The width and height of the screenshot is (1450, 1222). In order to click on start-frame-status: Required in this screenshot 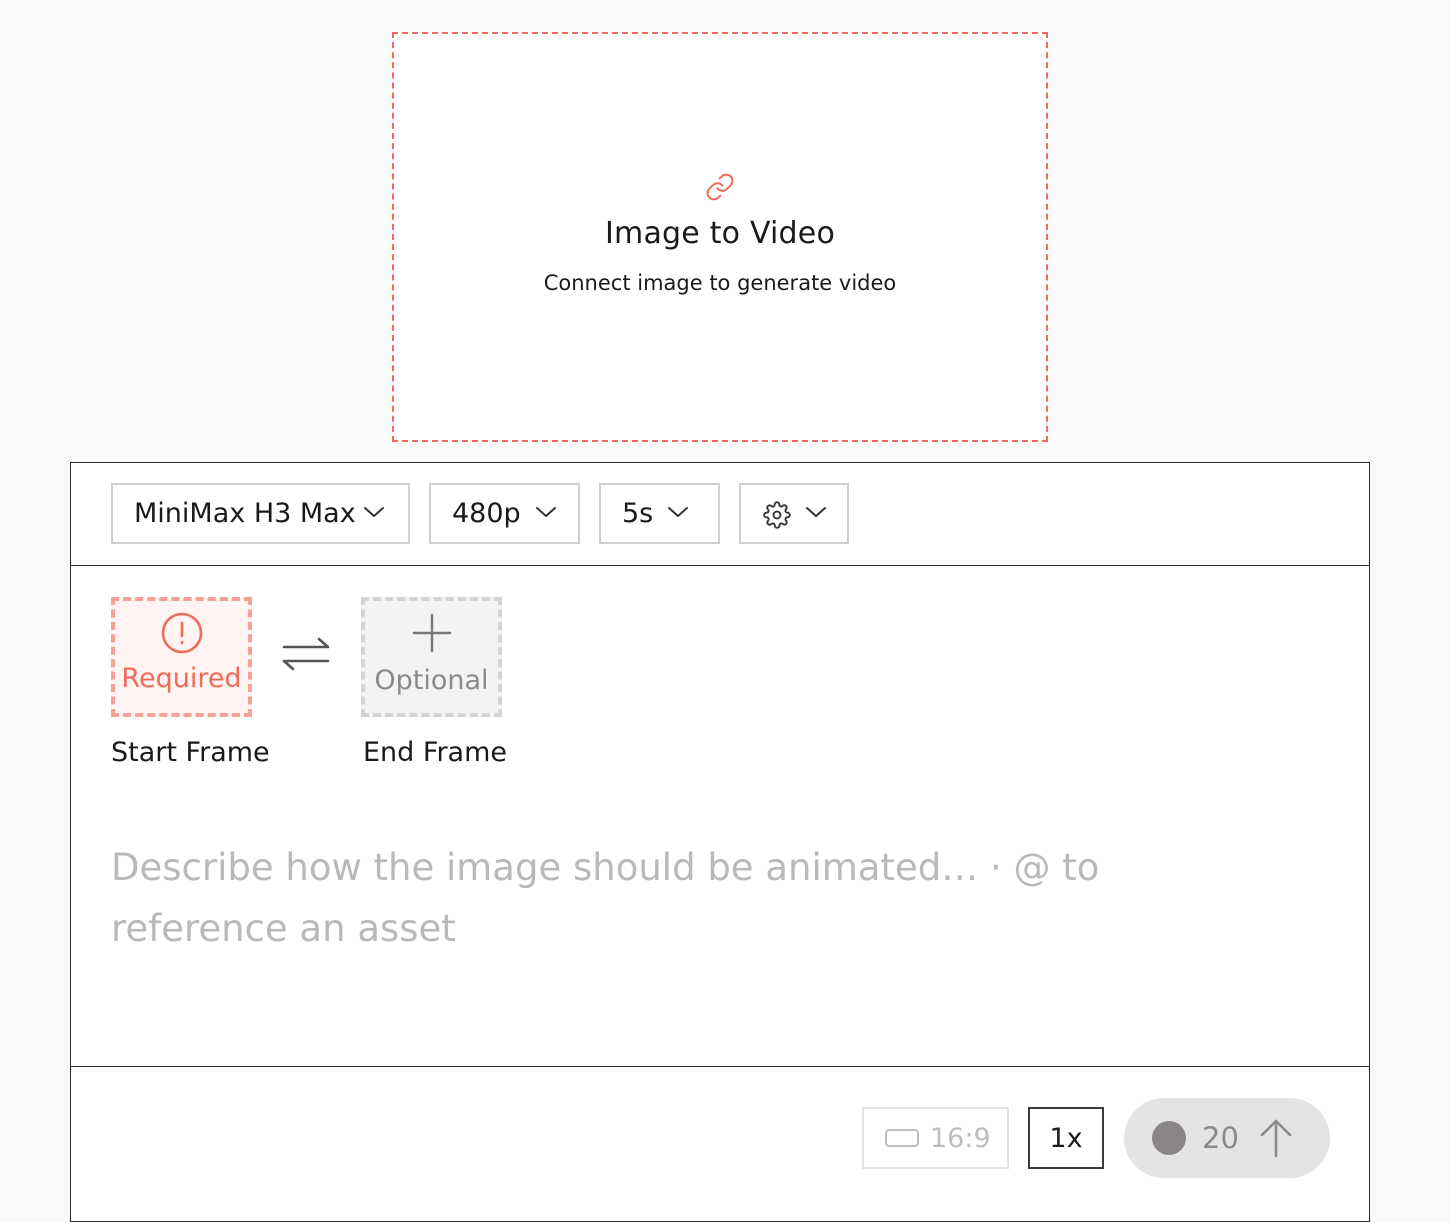, I will do `click(181, 678)`.